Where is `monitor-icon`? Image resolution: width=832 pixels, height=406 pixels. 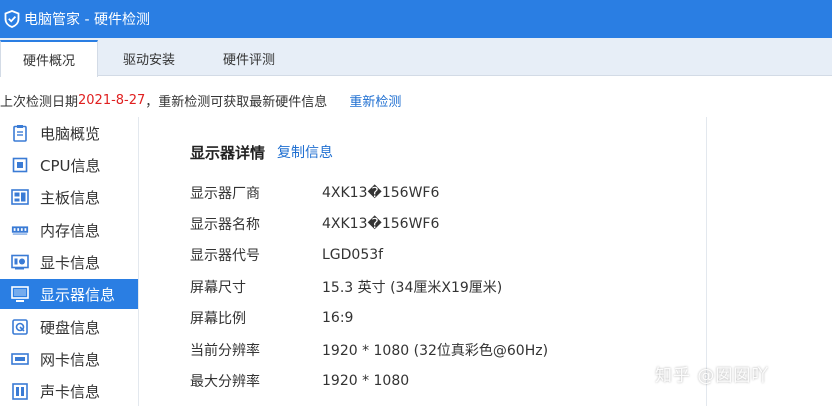 monitor-icon is located at coordinates (20, 294).